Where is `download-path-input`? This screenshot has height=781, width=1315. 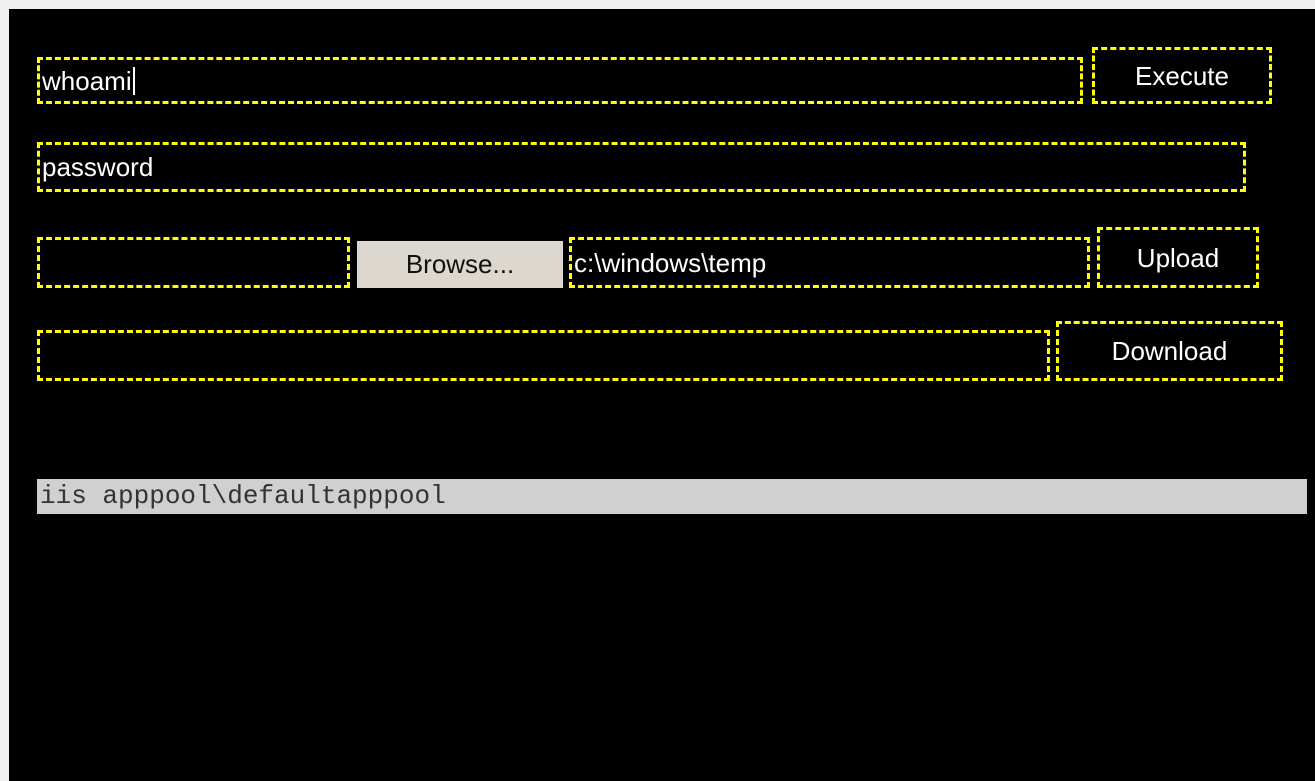 download-path-input is located at coordinates (543, 355).